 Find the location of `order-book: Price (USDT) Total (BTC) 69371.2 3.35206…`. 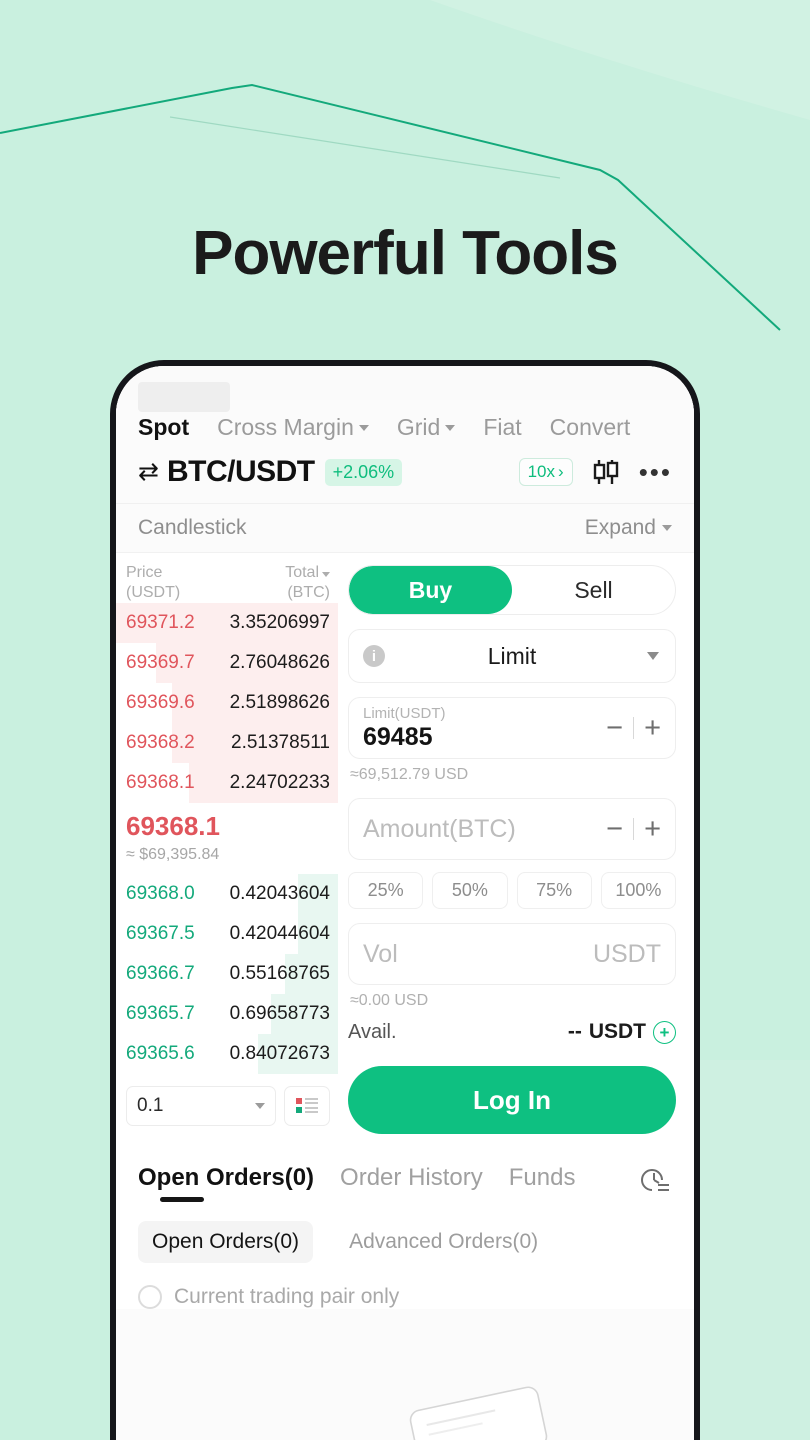

order-book: Price (USDT) Total (BTC) 69371.2 3.35206… is located at coordinates (227, 845).